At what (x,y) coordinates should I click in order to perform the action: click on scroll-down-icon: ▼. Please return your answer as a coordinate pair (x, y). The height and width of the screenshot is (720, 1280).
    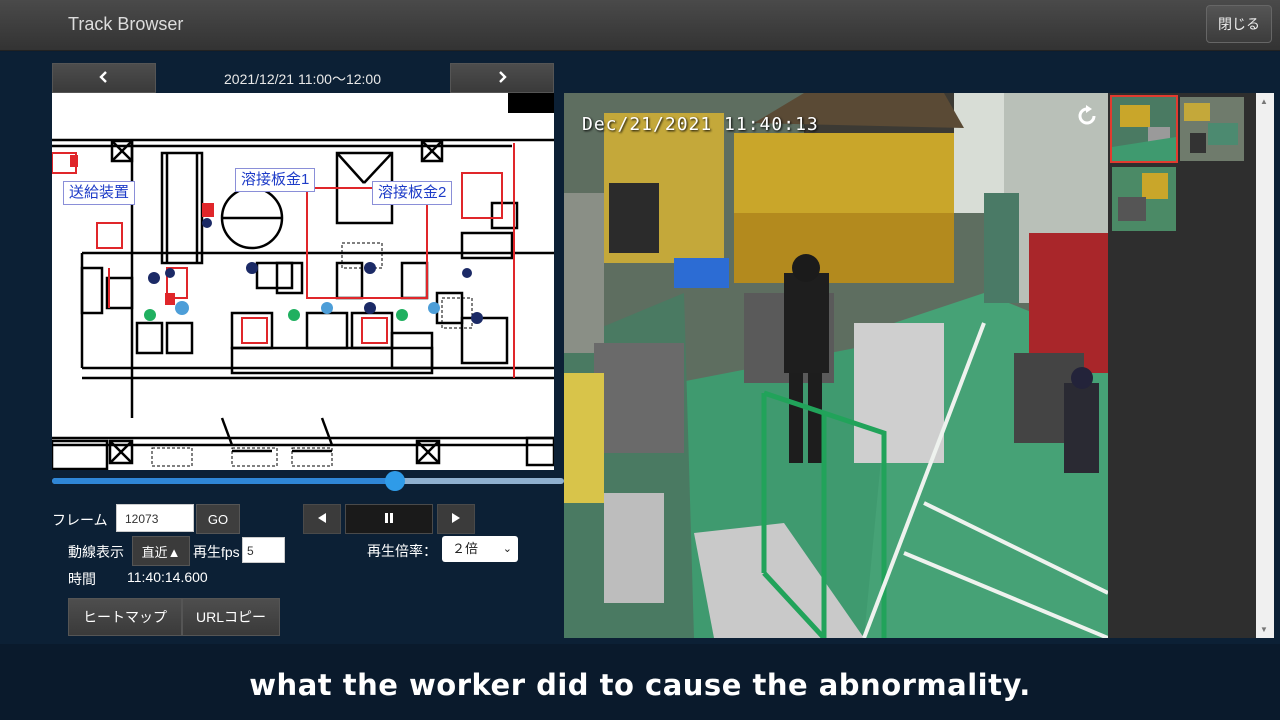
    Looking at the image, I should click on (1264, 629).